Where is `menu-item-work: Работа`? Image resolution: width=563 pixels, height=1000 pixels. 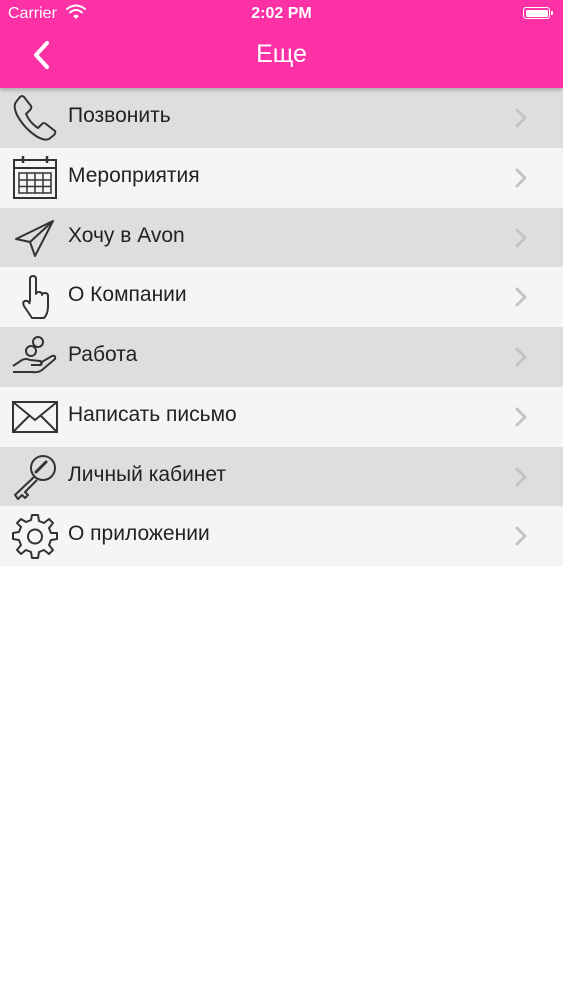 menu-item-work: Работа is located at coordinates (281, 357).